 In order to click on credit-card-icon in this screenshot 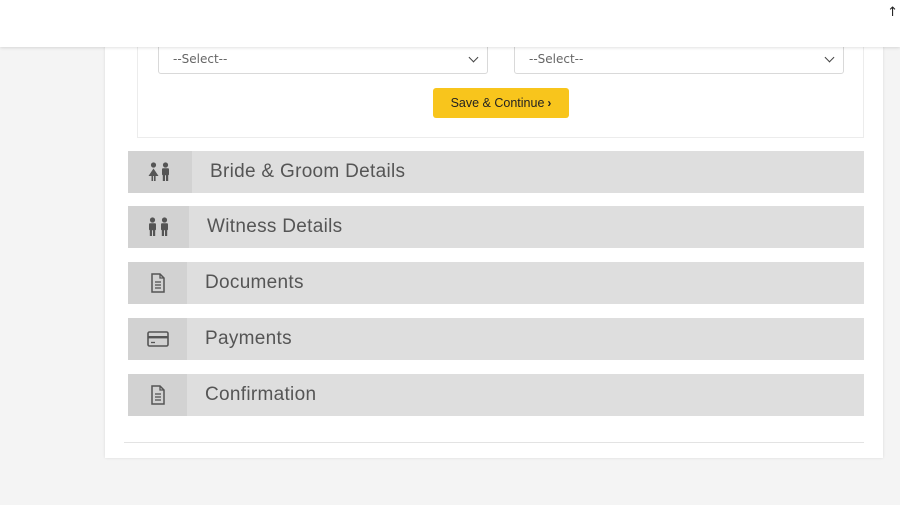, I will do `click(157, 339)`.